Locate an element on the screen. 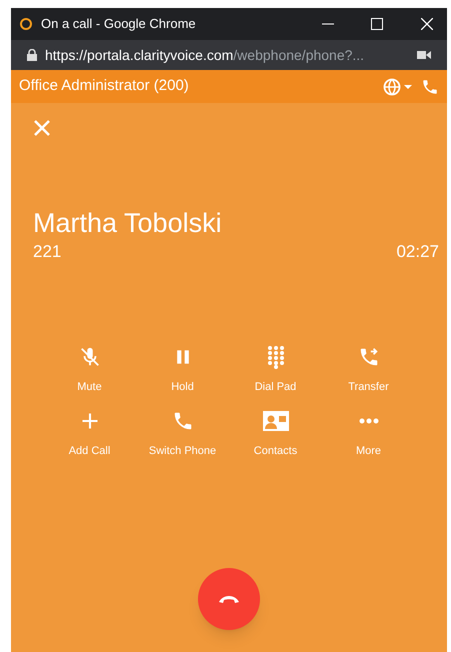 This screenshot has width=451, height=652. call-action-button: Mute is located at coordinates (89, 369).